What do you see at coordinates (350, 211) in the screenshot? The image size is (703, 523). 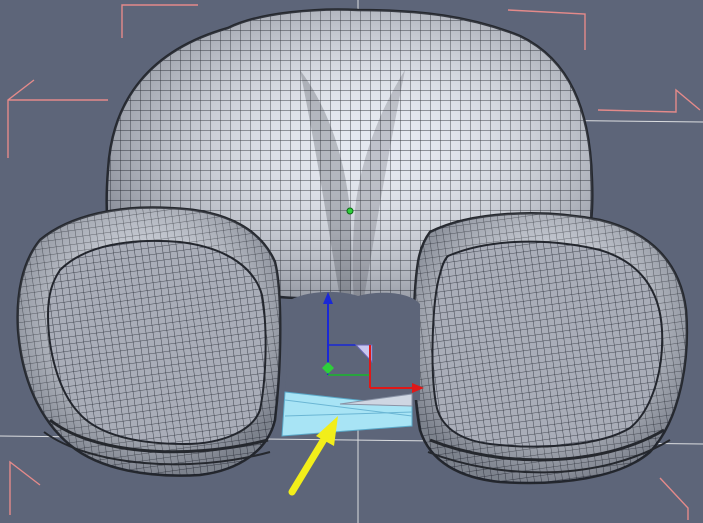 I see `pivot-point-icon` at bounding box center [350, 211].